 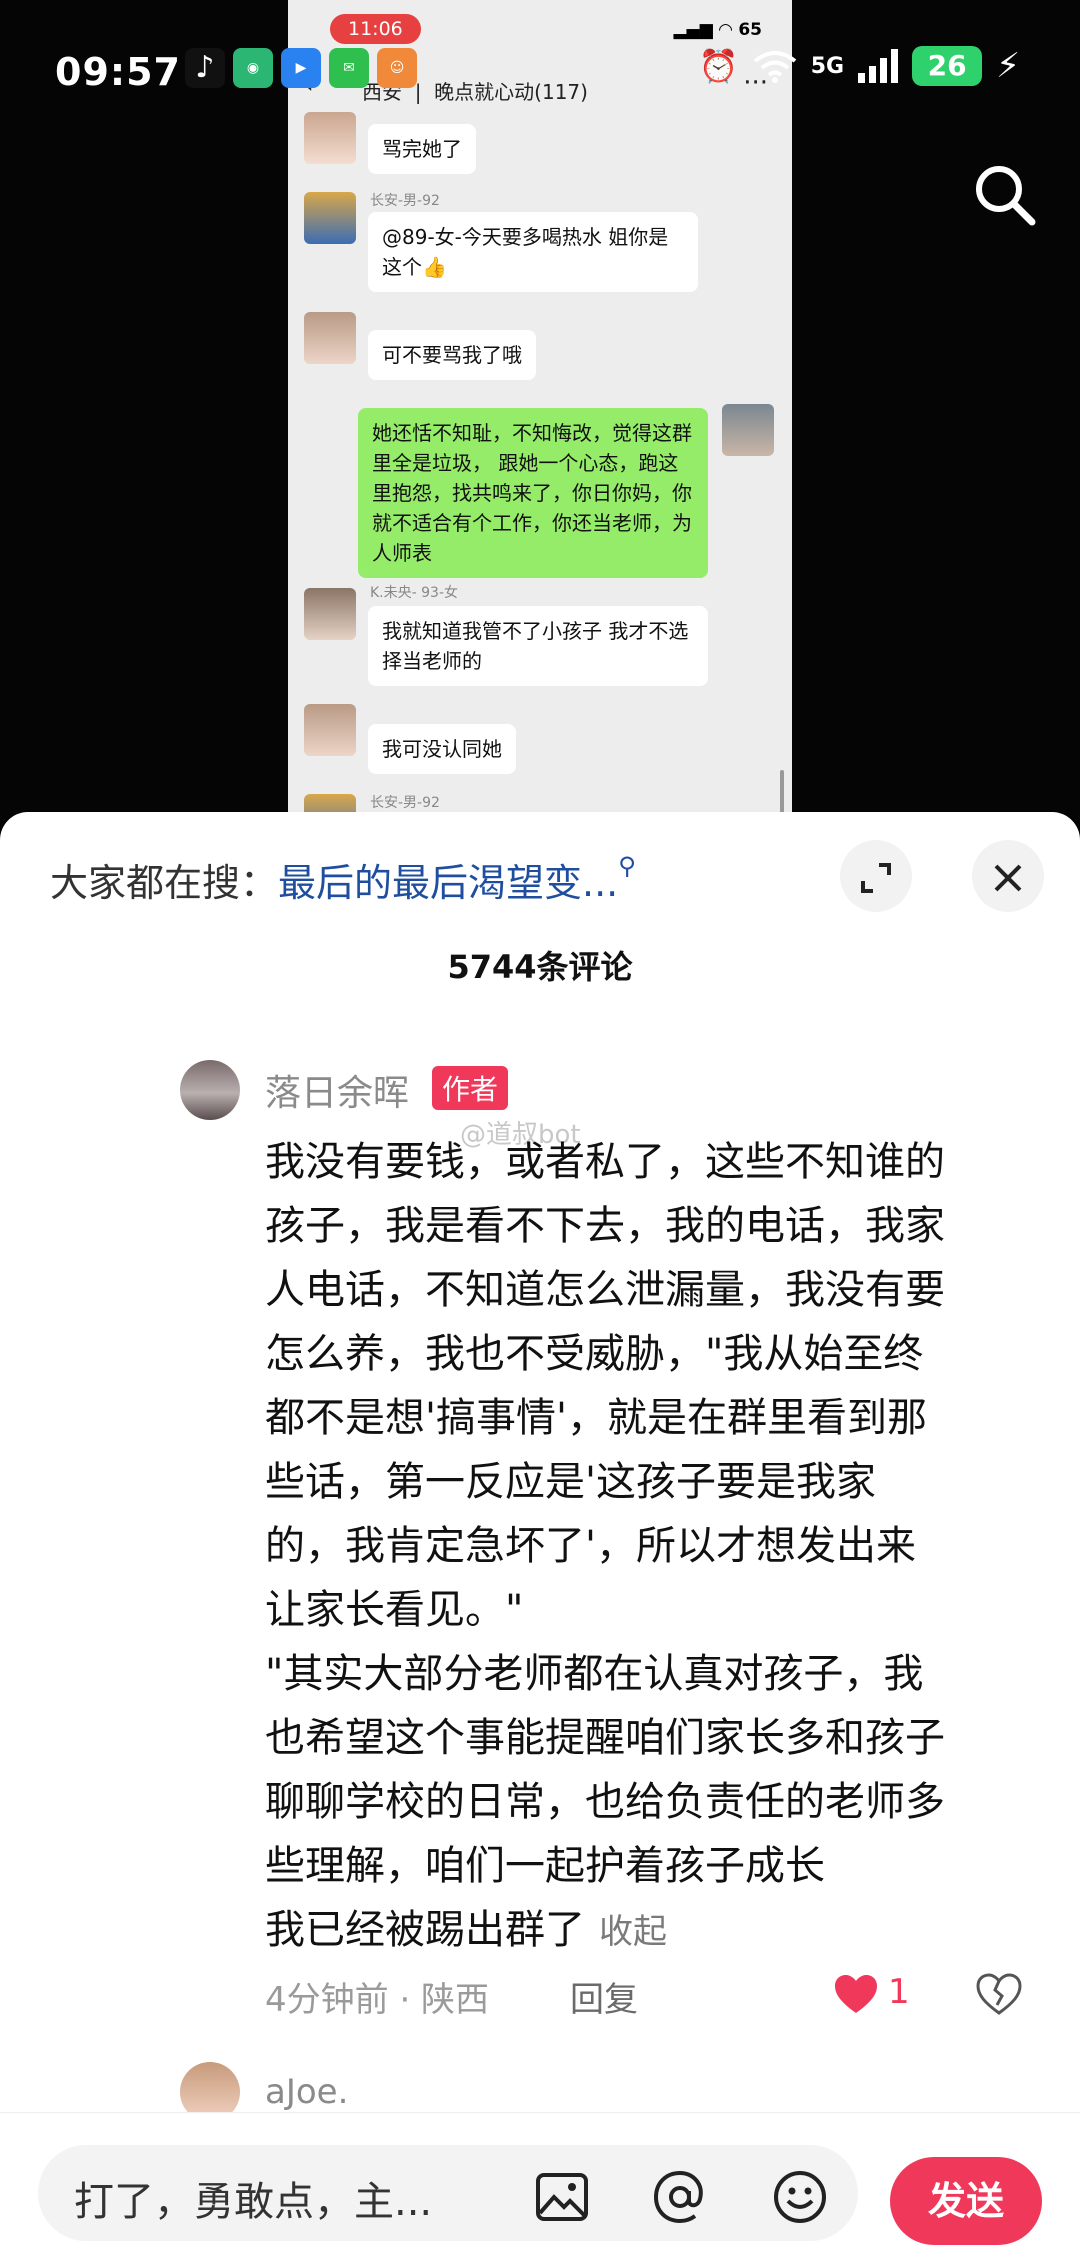 What do you see at coordinates (422, 149) in the screenshot?
I see `chat-bubble: 骂完她了` at bounding box center [422, 149].